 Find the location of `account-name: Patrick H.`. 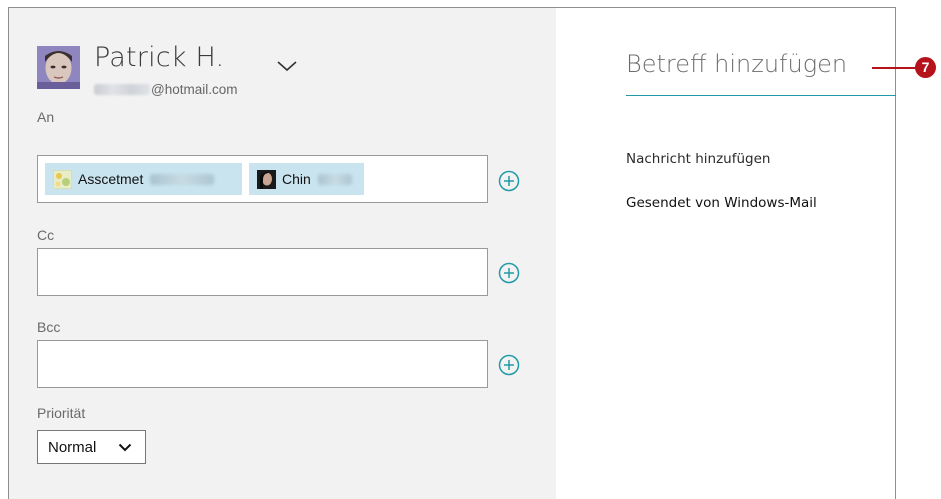

account-name: Patrick H. is located at coordinates (159, 57).